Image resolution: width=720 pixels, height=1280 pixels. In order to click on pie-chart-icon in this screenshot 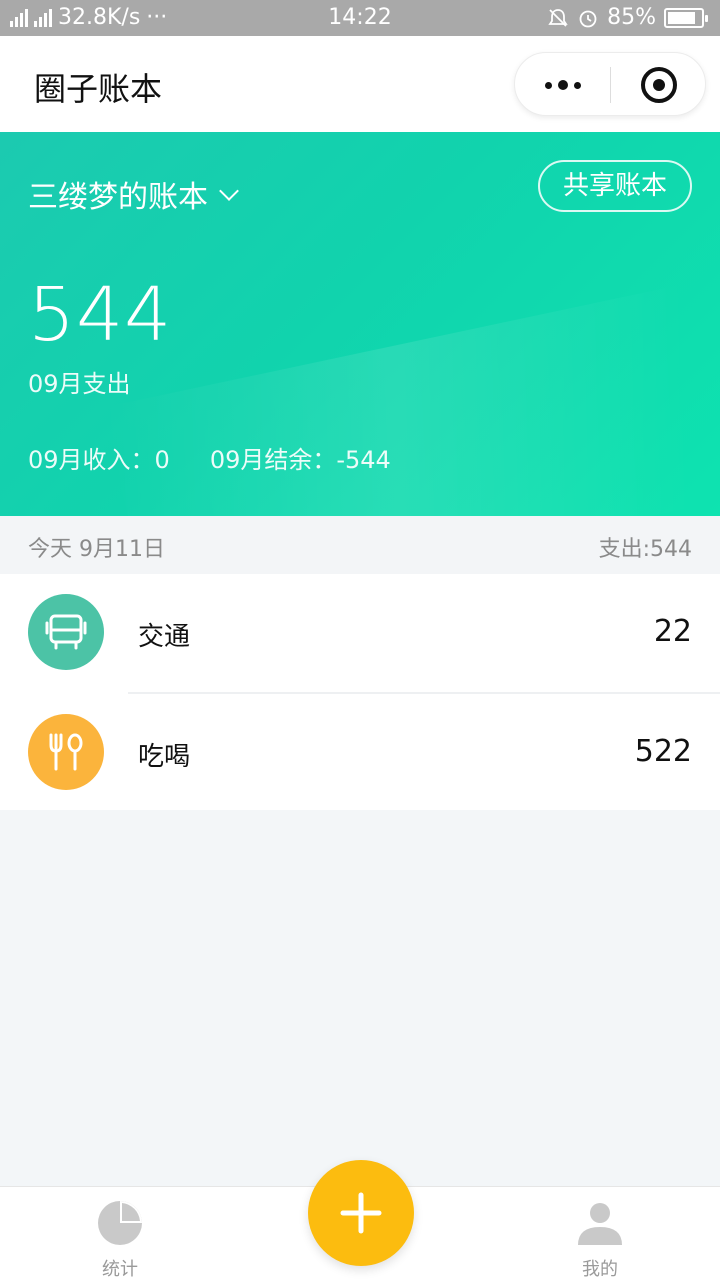, I will do `click(120, 1223)`.